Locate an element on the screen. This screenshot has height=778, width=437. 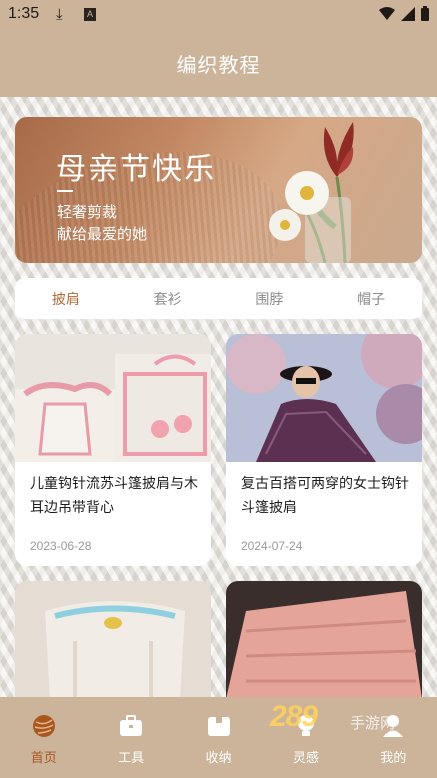
nav-tools: 工具 is located at coordinates (130, 737).